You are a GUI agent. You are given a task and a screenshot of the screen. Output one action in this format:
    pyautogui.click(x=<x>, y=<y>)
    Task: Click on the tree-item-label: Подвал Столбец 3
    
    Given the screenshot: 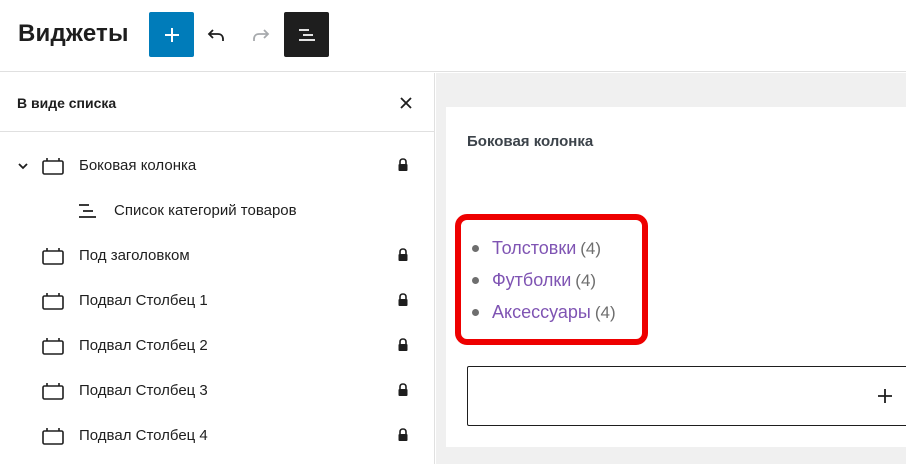 What is the action you would take?
    pyautogui.click(x=143, y=390)
    